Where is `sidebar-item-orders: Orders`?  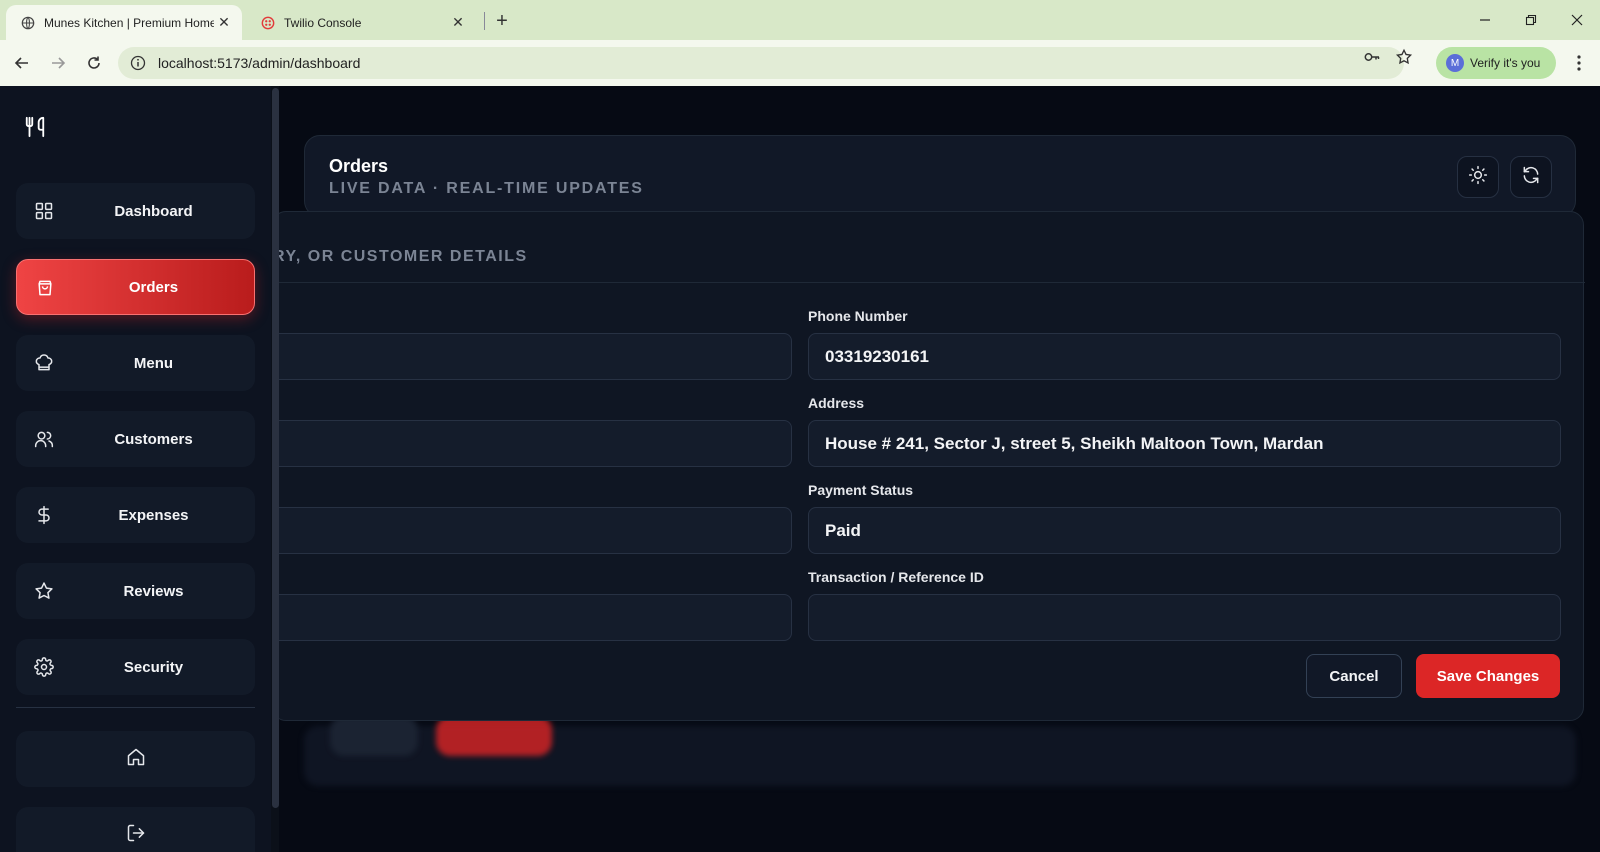
sidebar-item-orders: Orders is located at coordinates (135, 287).